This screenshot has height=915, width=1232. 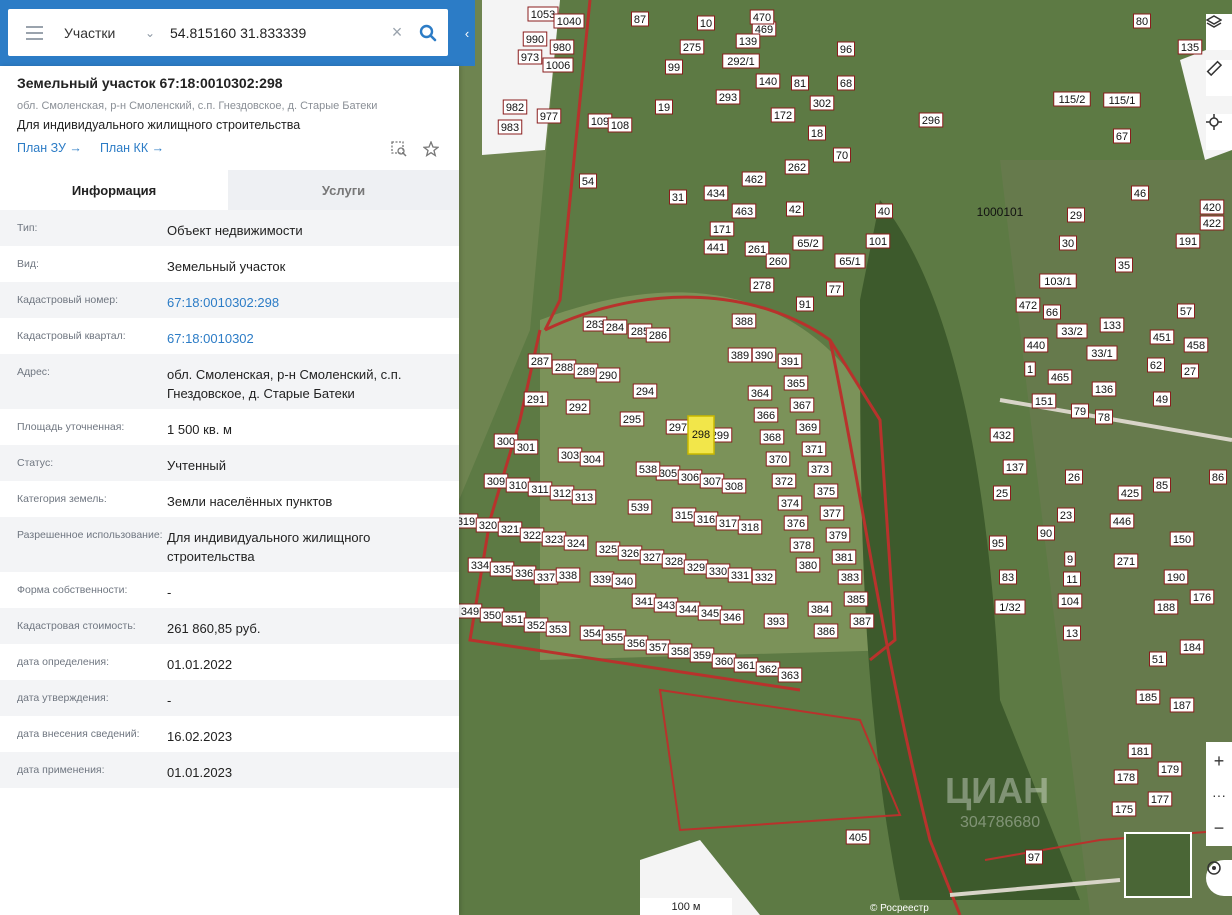 What do you see at coordinates (586, 371) in the screenshot?
I see `plot-label: 289` at bounding box center [586, 371].